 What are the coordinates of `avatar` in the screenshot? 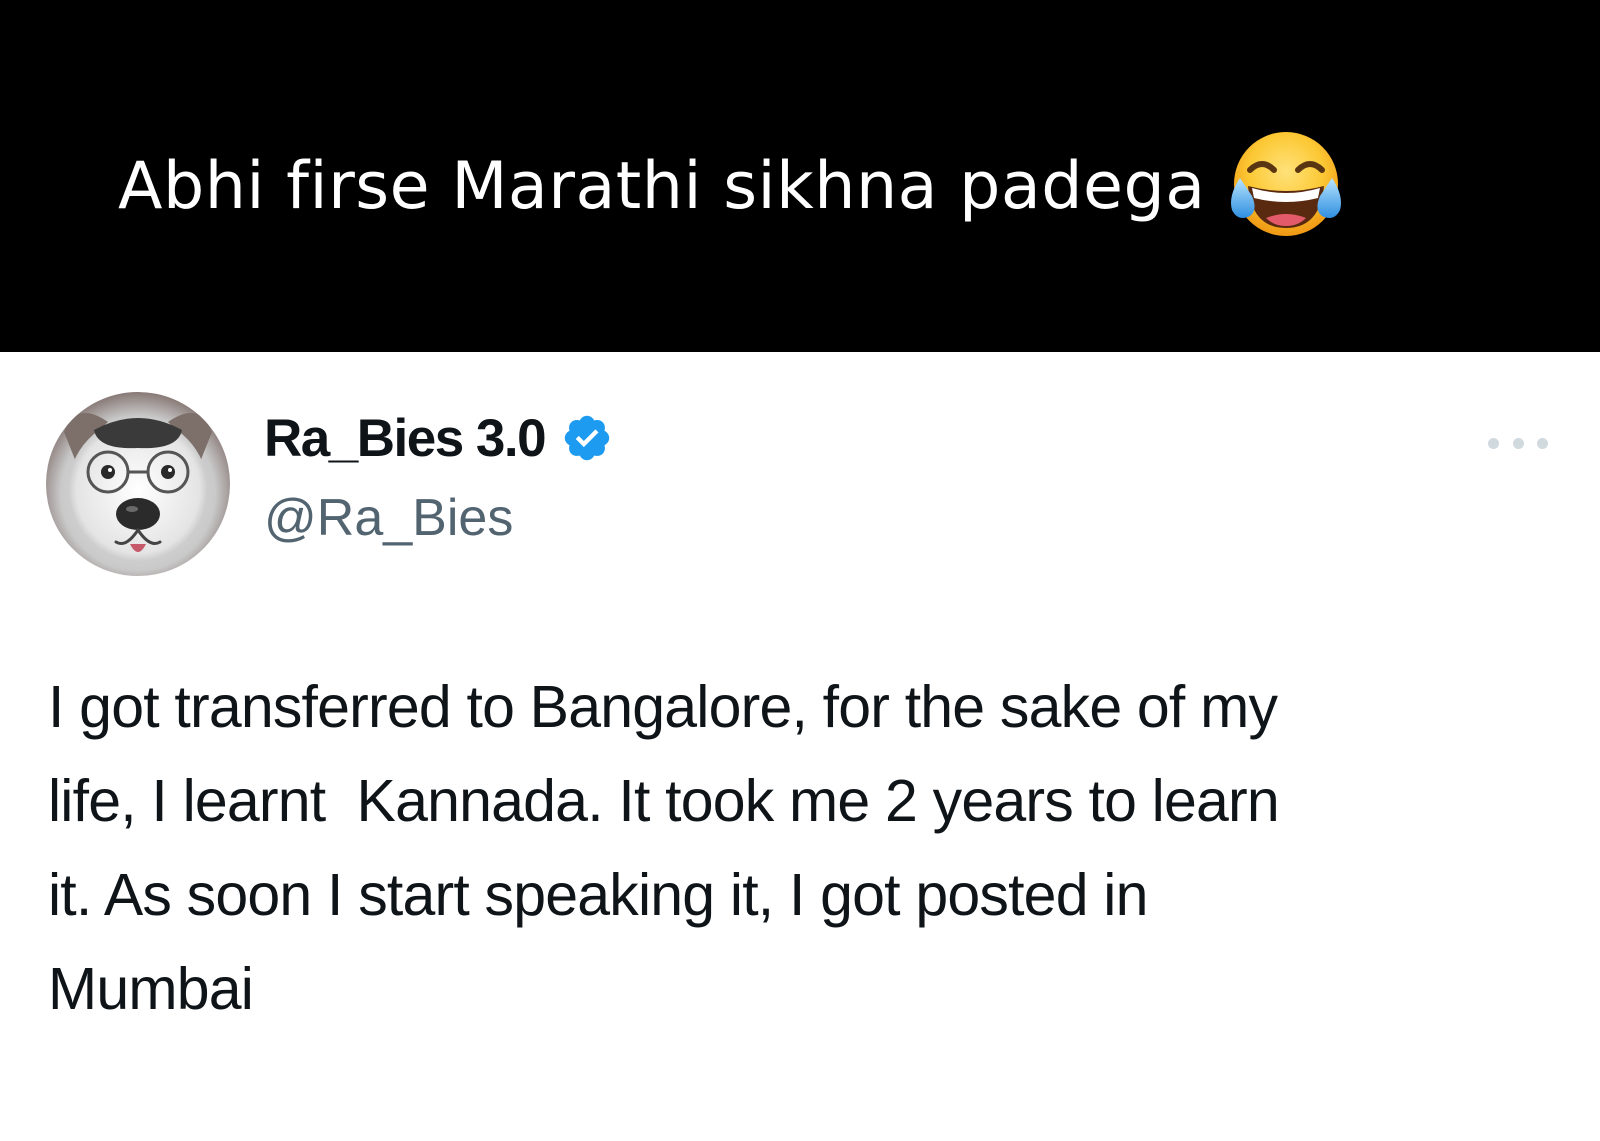 It's located at (138, 484).